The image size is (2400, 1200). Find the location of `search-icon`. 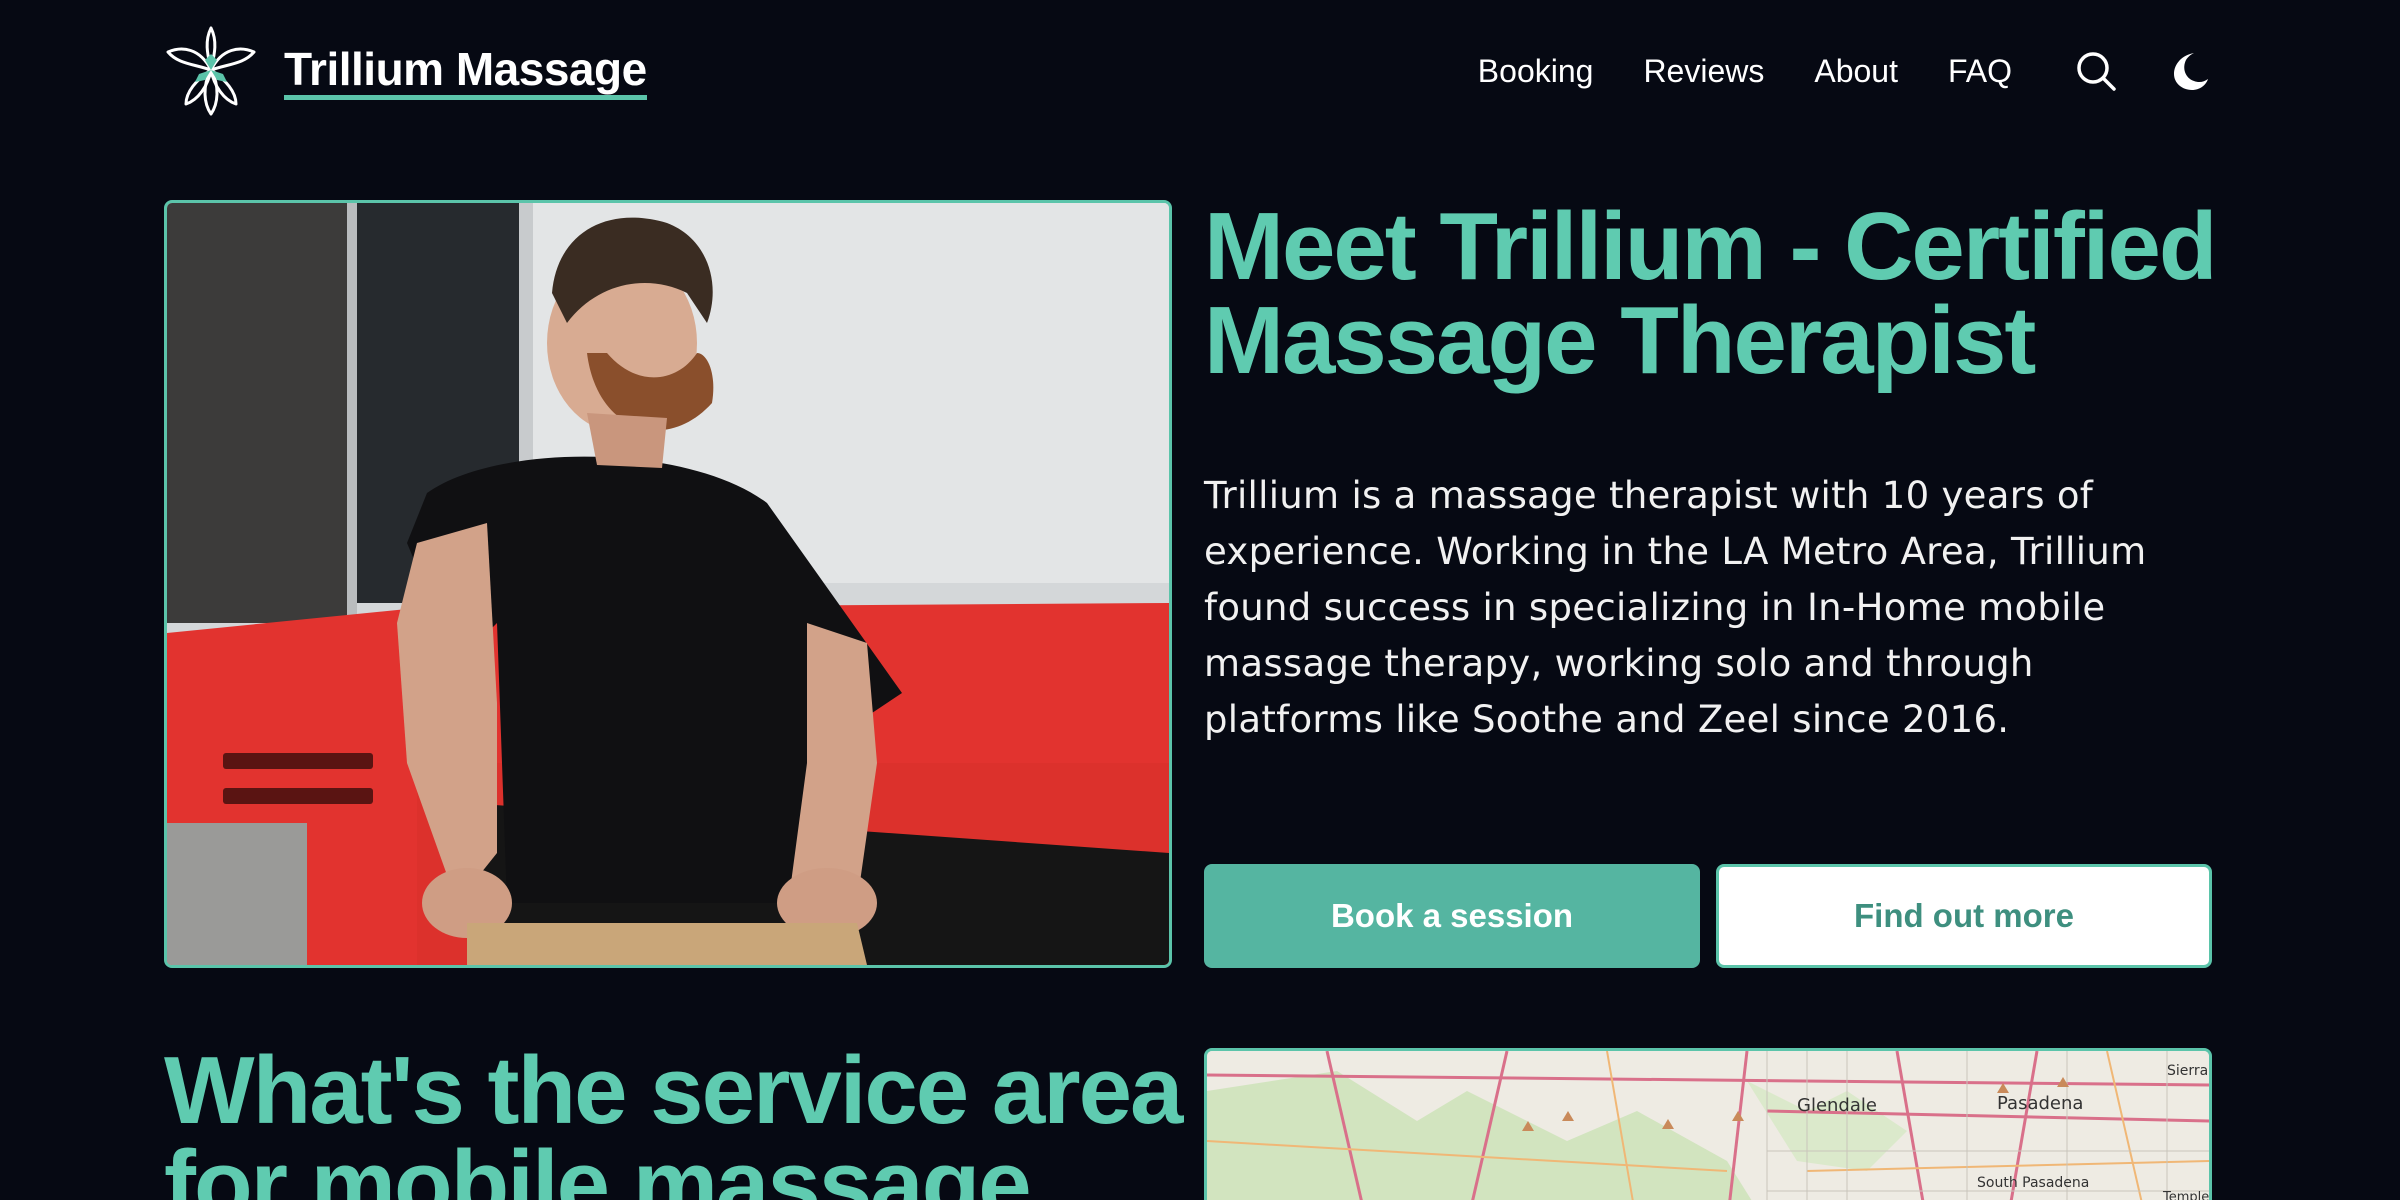

search-icon is located at coordinates (2096, 71).